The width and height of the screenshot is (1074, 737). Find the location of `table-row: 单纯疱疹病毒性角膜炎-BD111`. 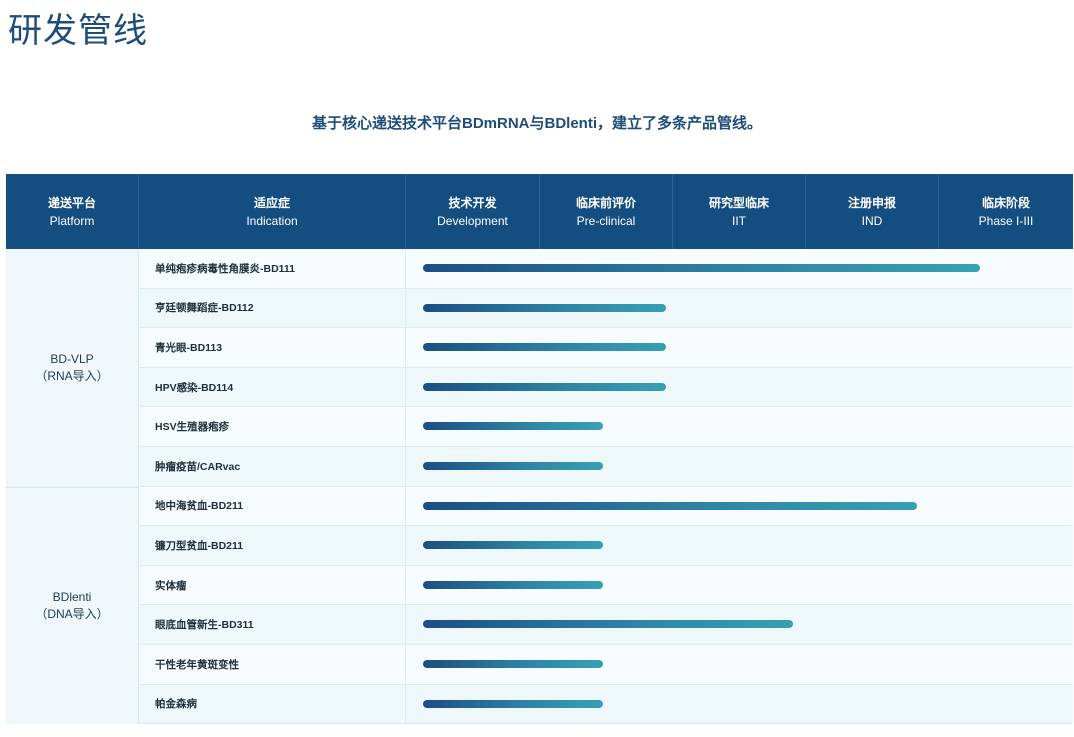

table-row: 单纯疱疹病毒性角膜炎-BD111 is located at coordinates (606, 269).